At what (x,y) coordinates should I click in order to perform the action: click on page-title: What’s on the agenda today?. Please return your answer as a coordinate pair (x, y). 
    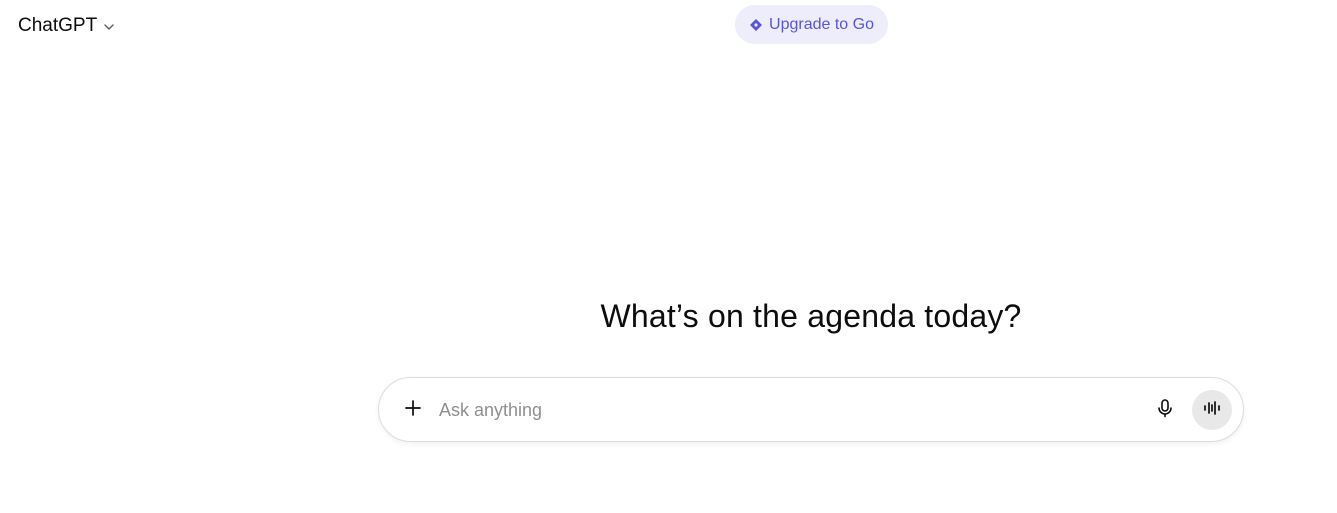
    Looking at the image, I should click on (811, 316).